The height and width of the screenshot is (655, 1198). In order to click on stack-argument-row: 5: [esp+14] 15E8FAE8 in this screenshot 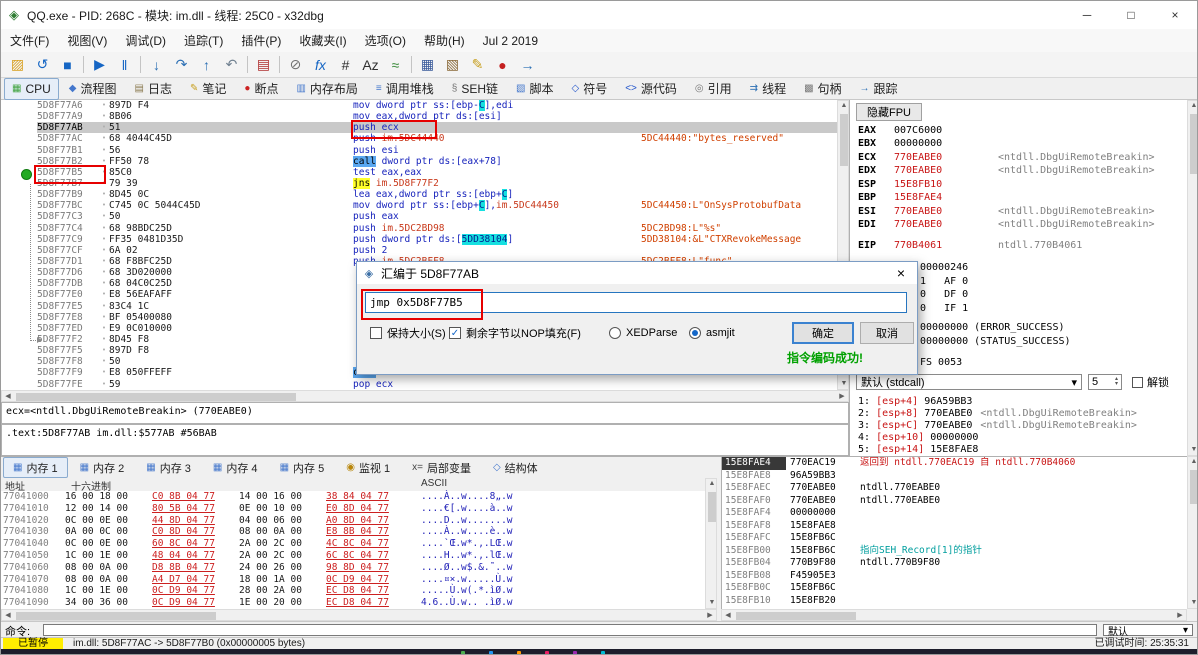, I will do `click(918, 449)`.